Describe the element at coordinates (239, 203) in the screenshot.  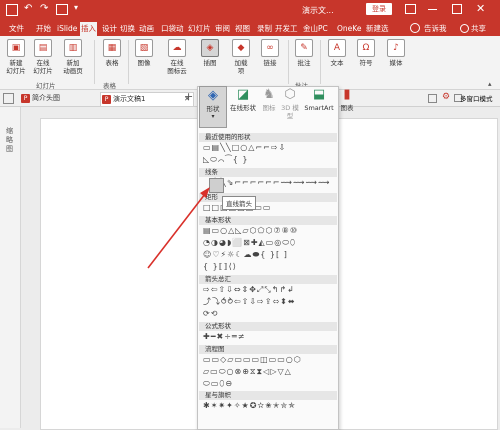
I see `shape-tooltip: 直线箭头` at that location.